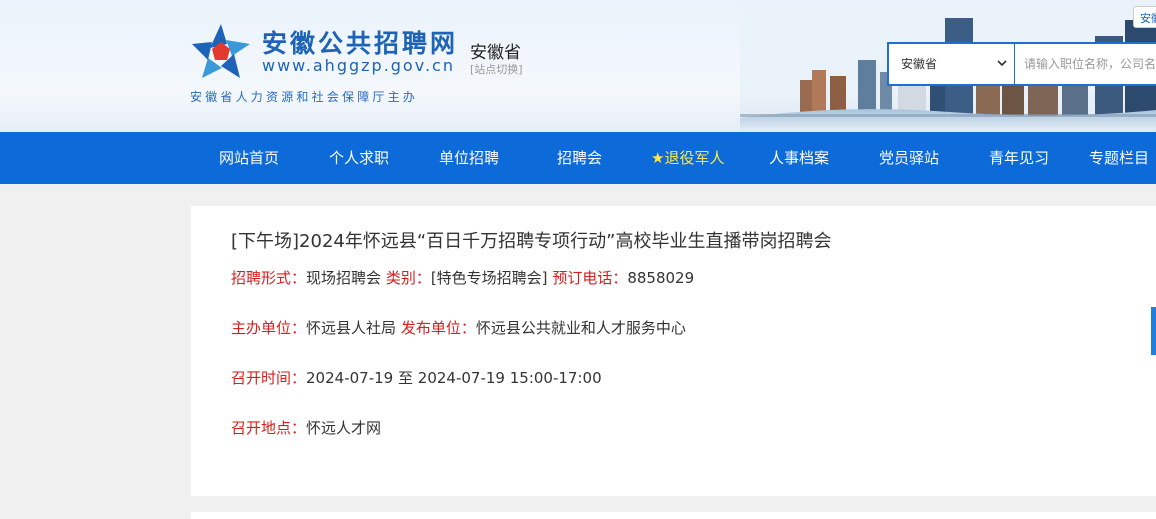 The height and width of the screenshot is (519, 1156). I want to click on nav-item-job-fairs: 招聘会, so click(579, 158).